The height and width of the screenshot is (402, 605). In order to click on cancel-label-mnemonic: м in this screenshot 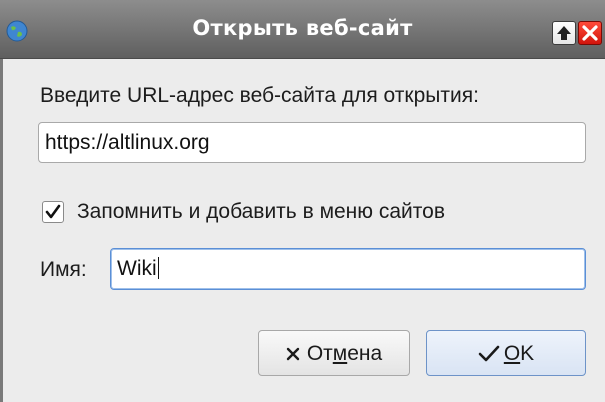, I will do `click(340, 353)`.